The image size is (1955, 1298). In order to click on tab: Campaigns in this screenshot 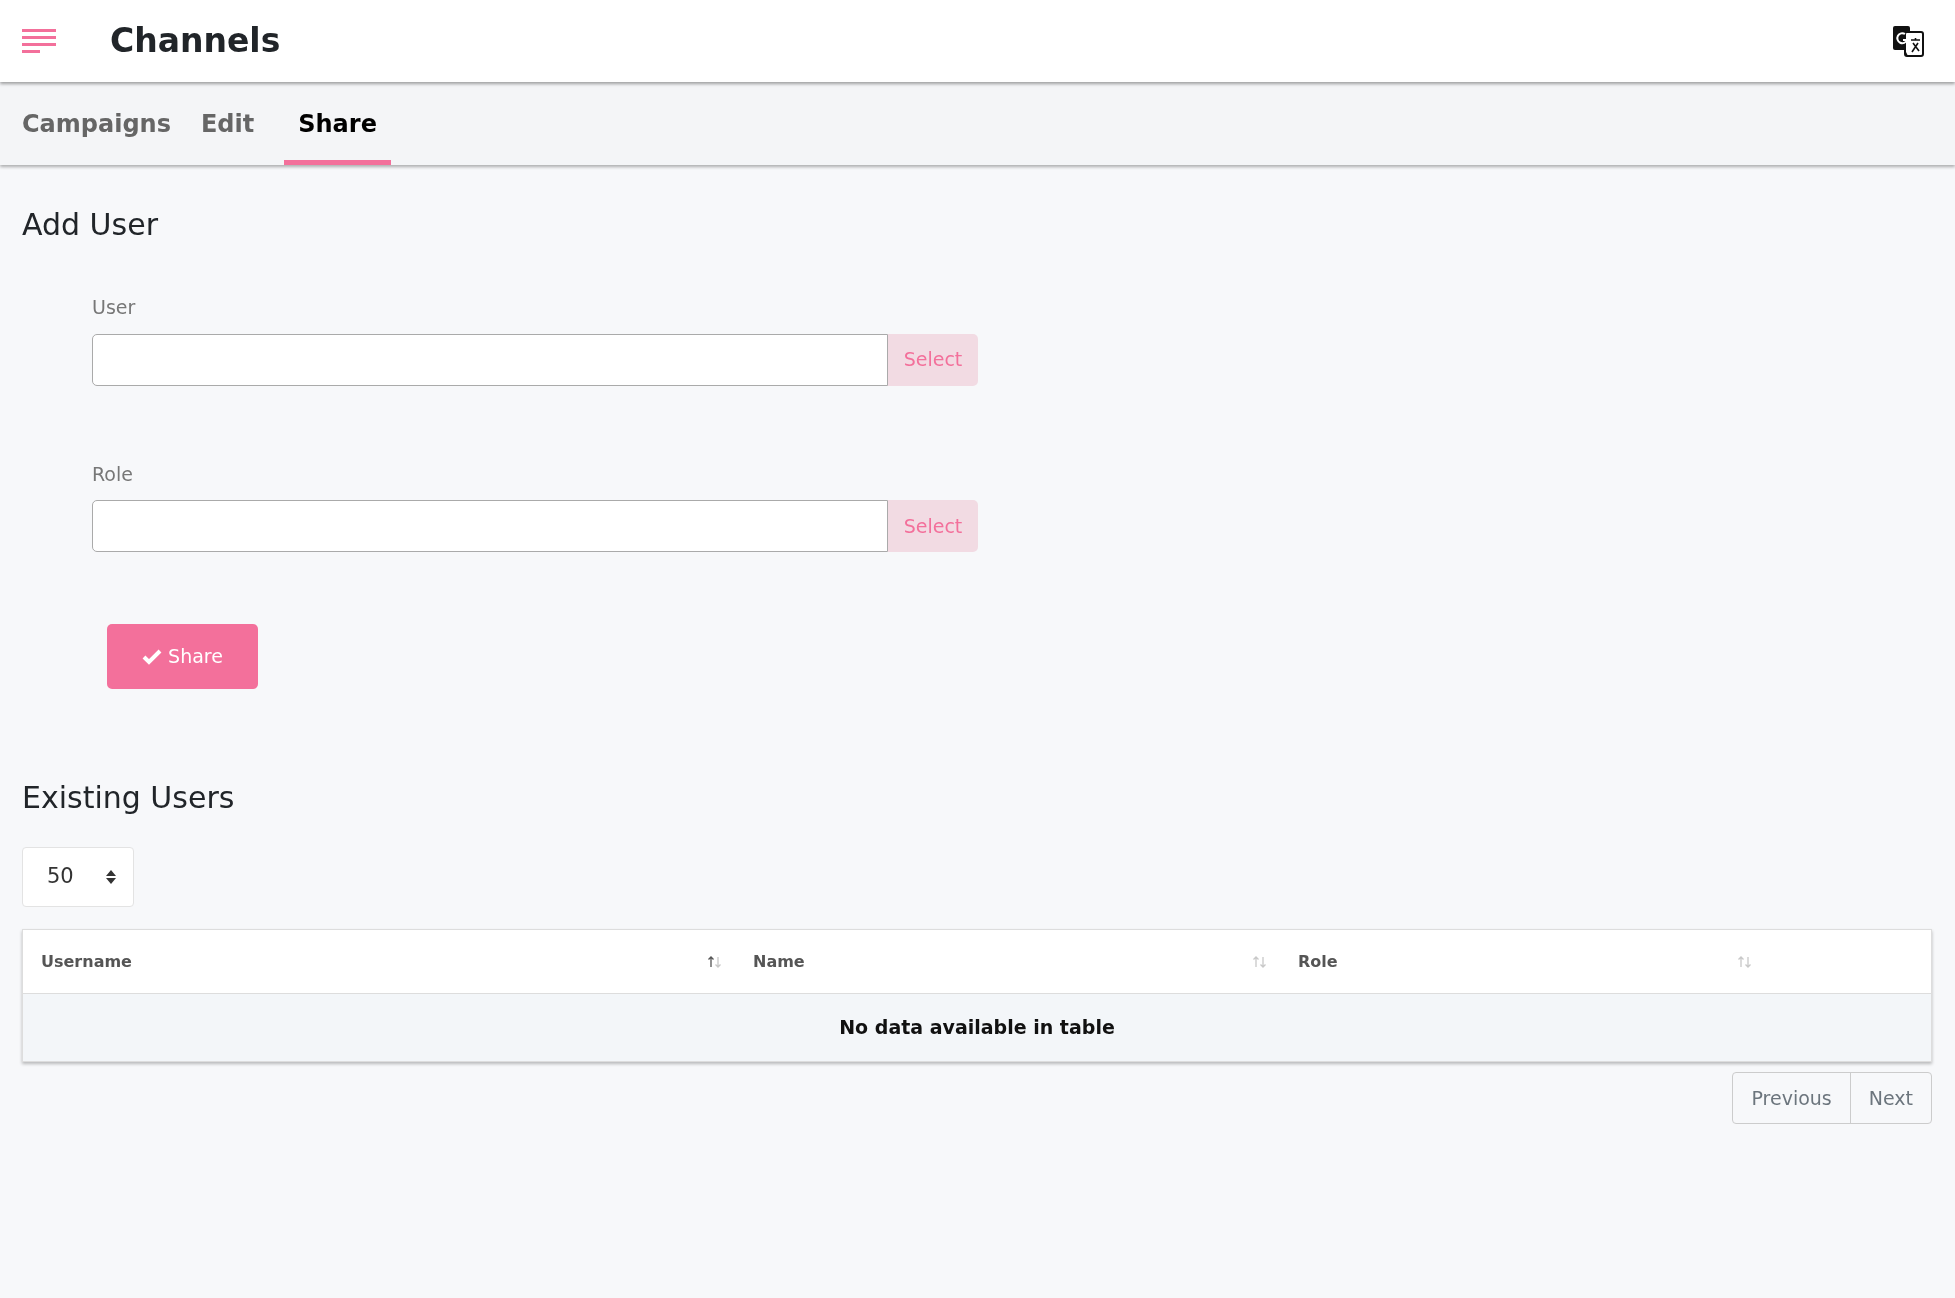, I will do `click(96, 123)`.